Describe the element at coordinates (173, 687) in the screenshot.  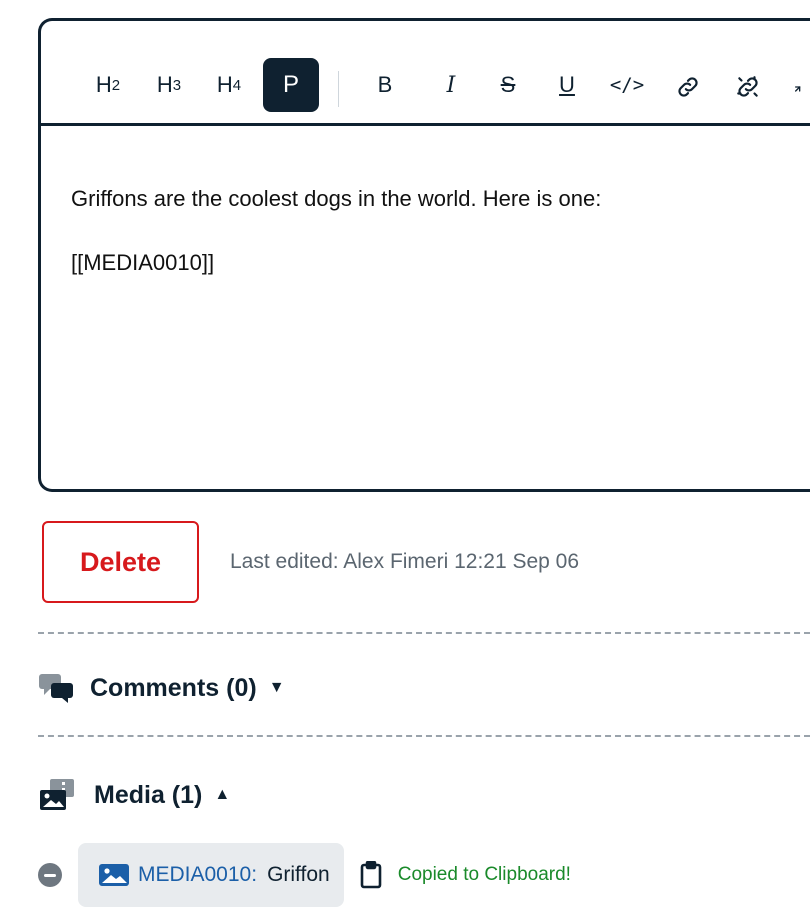
I see `comments-label: Comments (0)` at that location.